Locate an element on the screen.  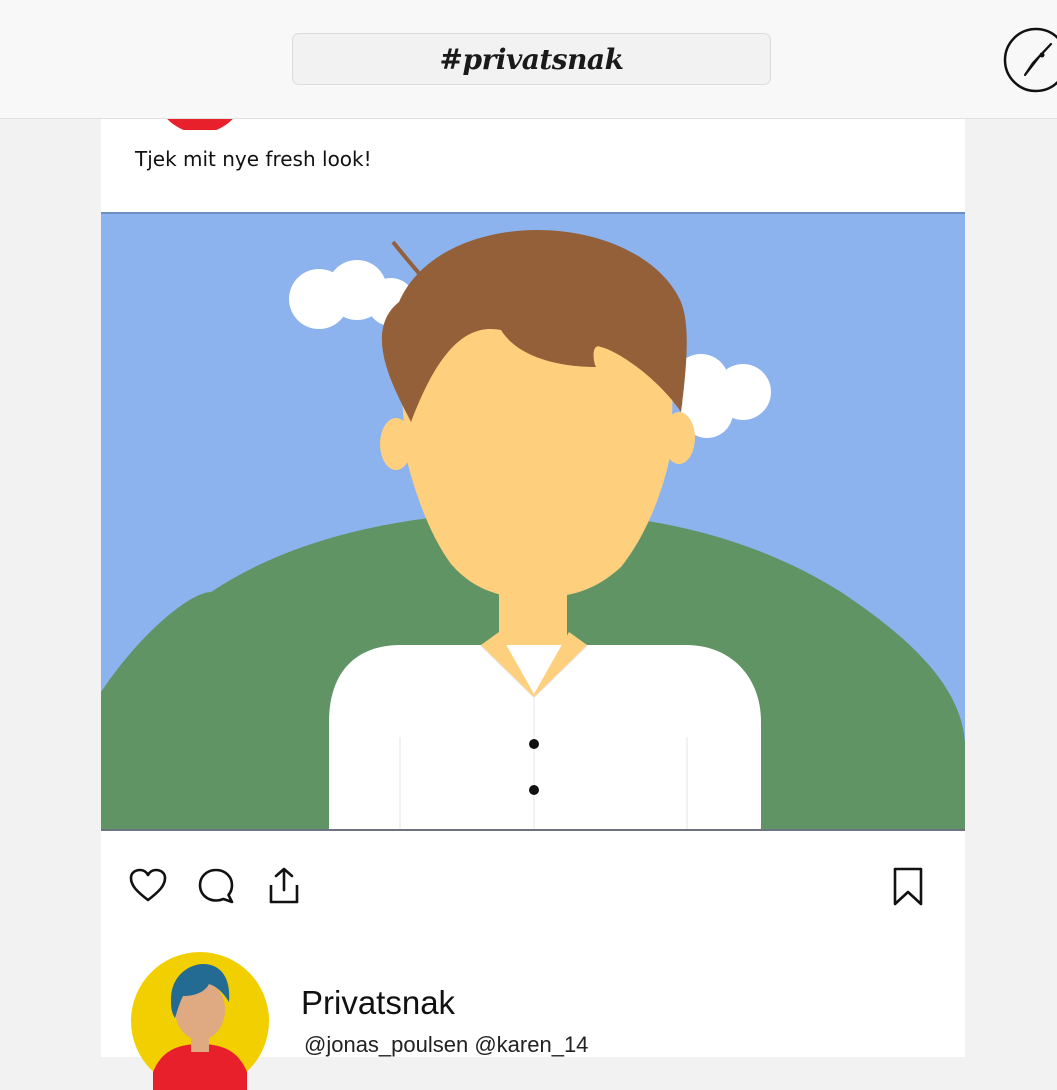
comment-icon is located at coordinates (216, 886).